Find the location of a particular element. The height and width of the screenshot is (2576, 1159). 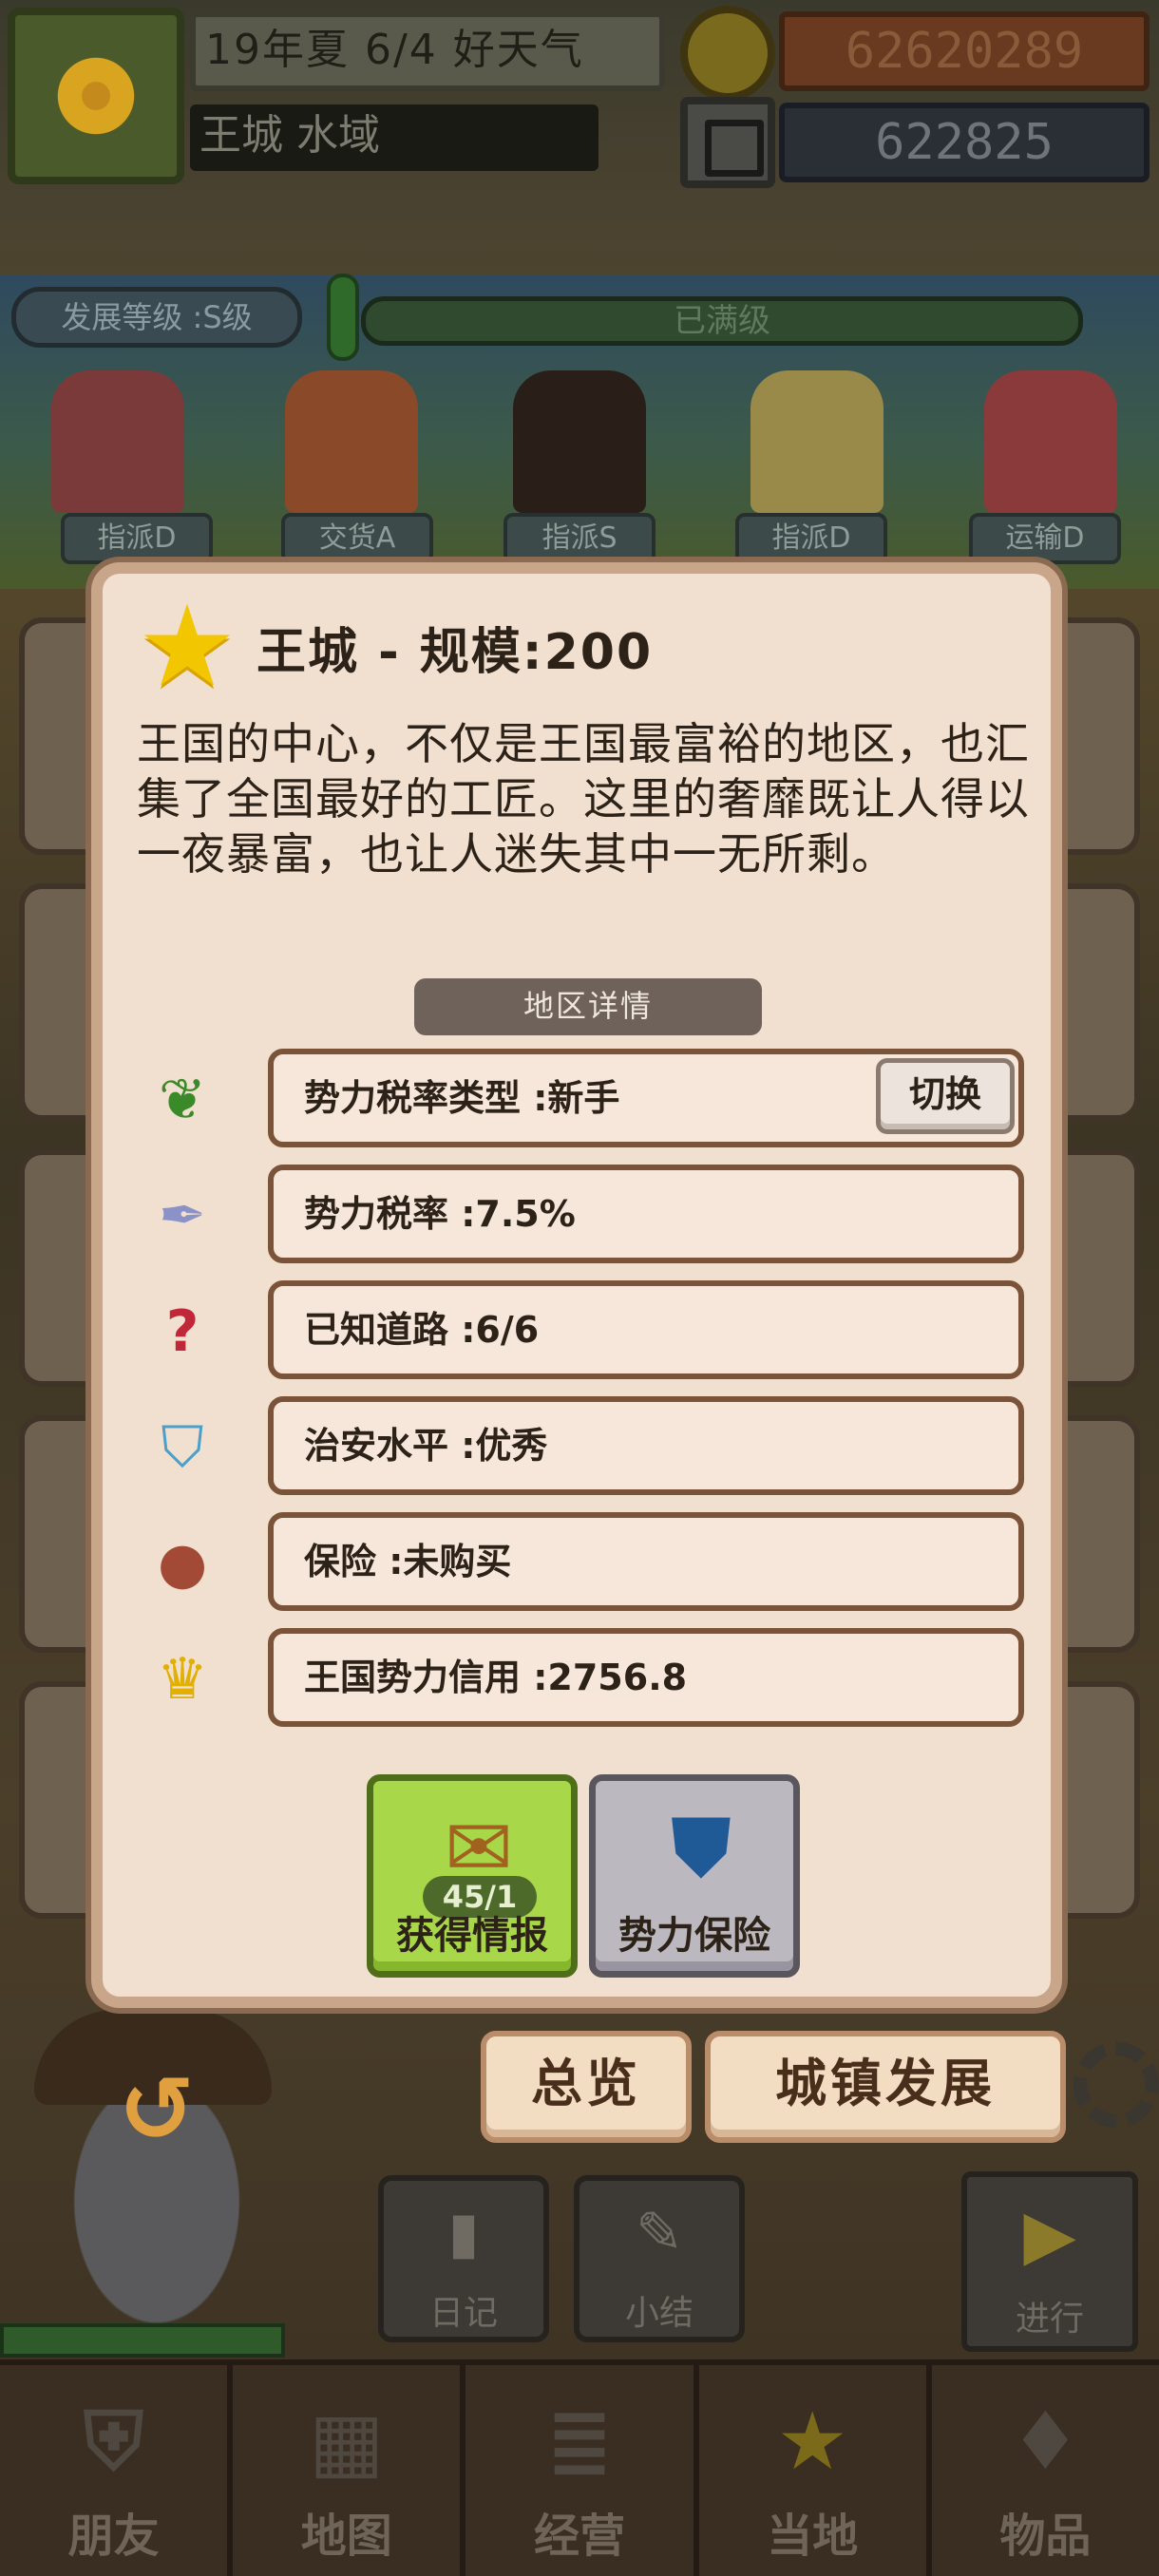

settings-gear-icon is located at coordinates (1116, 2085).